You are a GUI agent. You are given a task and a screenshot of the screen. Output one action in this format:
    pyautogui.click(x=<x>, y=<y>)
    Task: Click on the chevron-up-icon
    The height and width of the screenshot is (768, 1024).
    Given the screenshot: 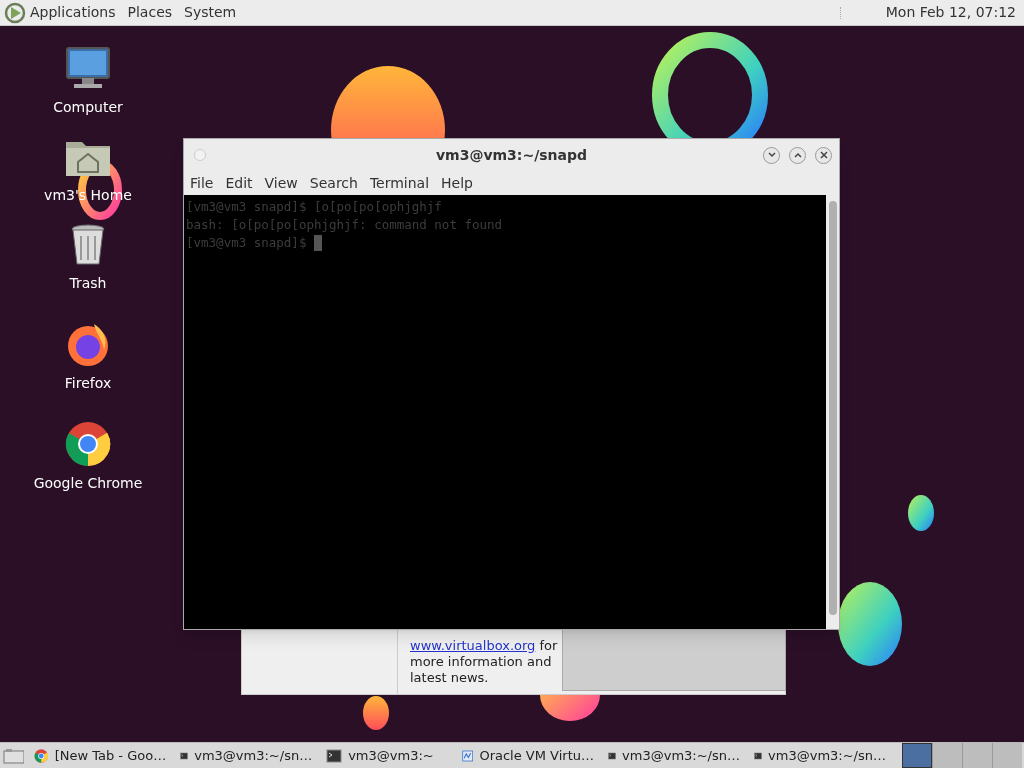 What is the action you would take?
    pyautogui.click(x=797, y=155)
    